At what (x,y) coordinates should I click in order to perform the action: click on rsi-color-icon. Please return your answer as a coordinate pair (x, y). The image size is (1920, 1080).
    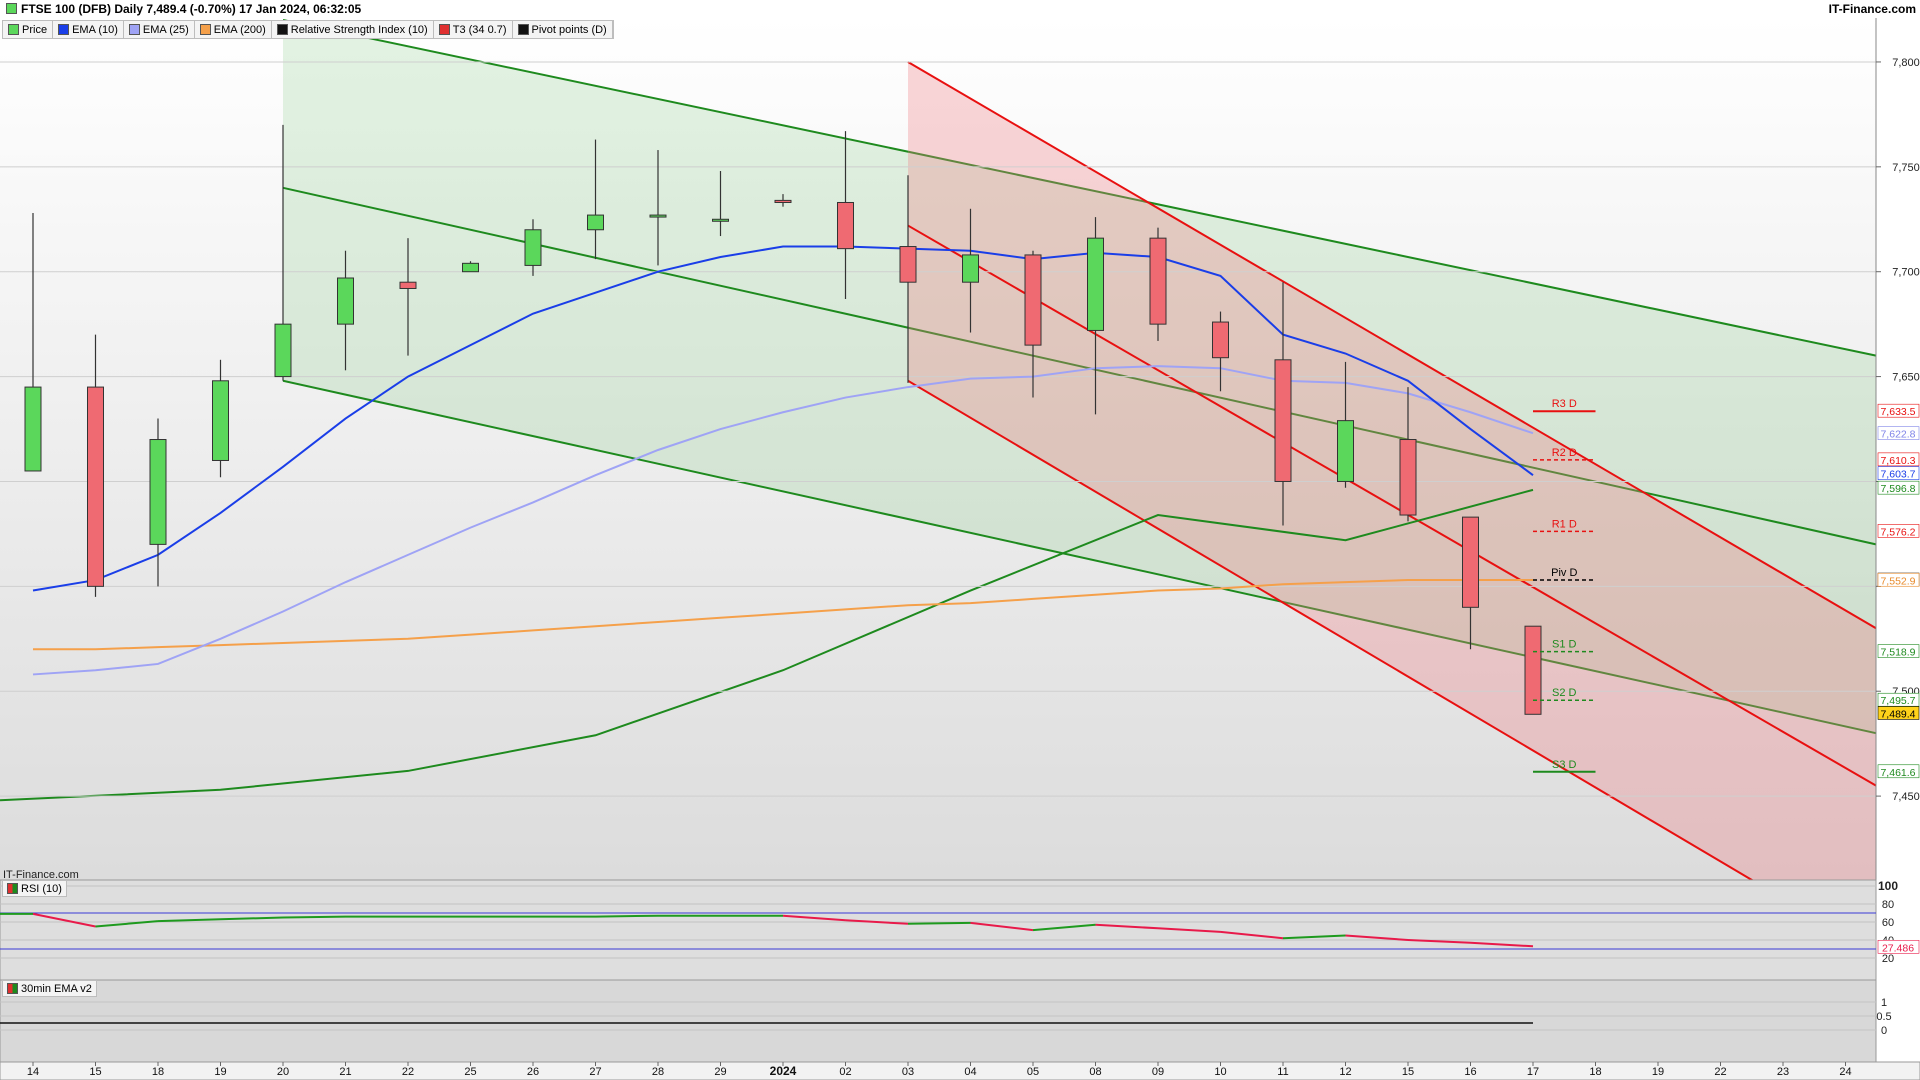
    Looking at the image, I should click on (12, 888).